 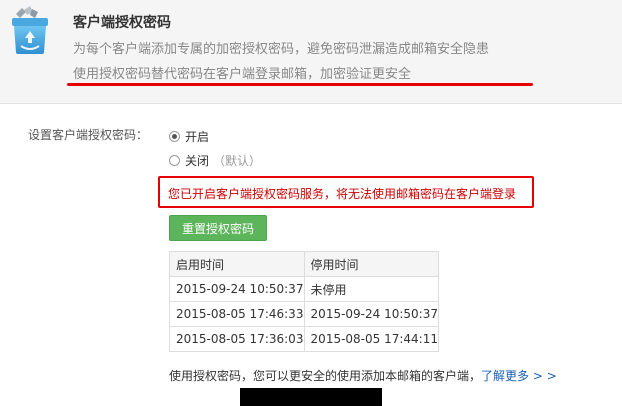 What do you see at coordinates (371, 289) in the screenshot?
I see `disabled-time-cell: 未停用` at bounding box center [371, 289].